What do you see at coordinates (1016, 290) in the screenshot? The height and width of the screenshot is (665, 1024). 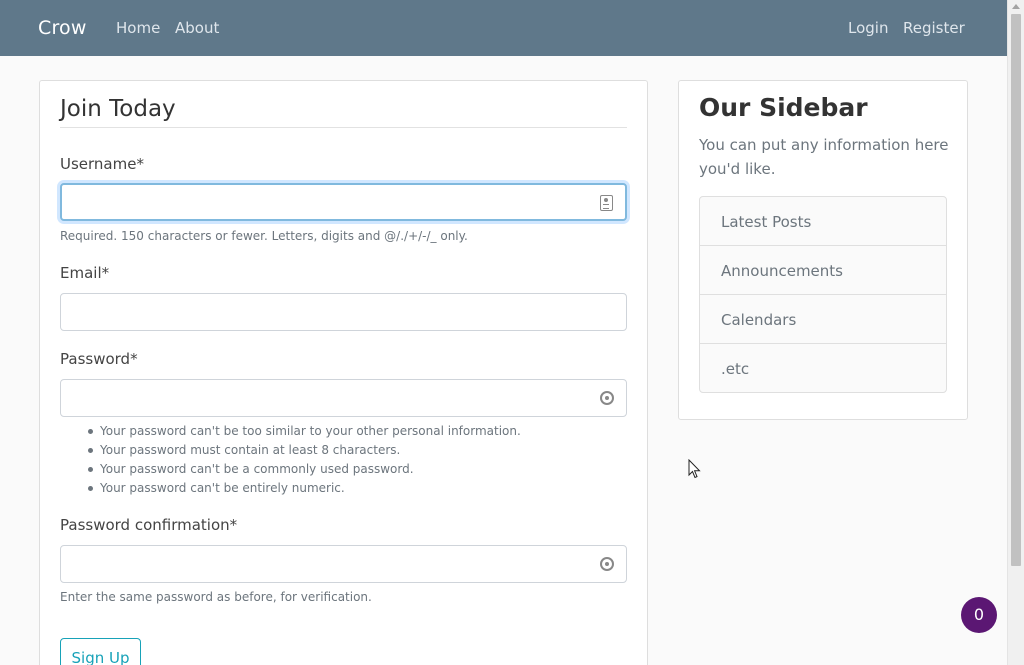 I see `scrollbar-thumb` at bounding box center [1016, 290].